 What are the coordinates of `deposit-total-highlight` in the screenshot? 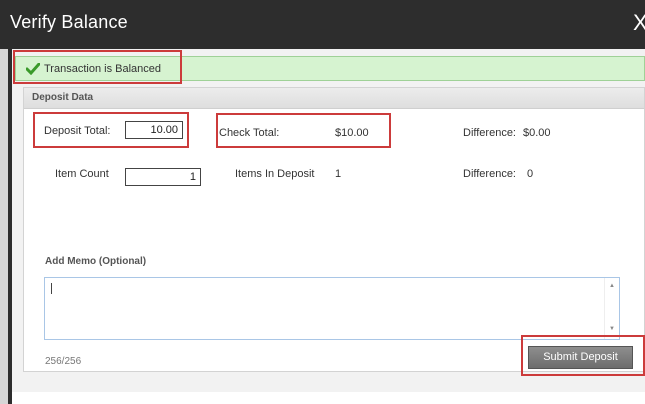 It's located at (111, 130).